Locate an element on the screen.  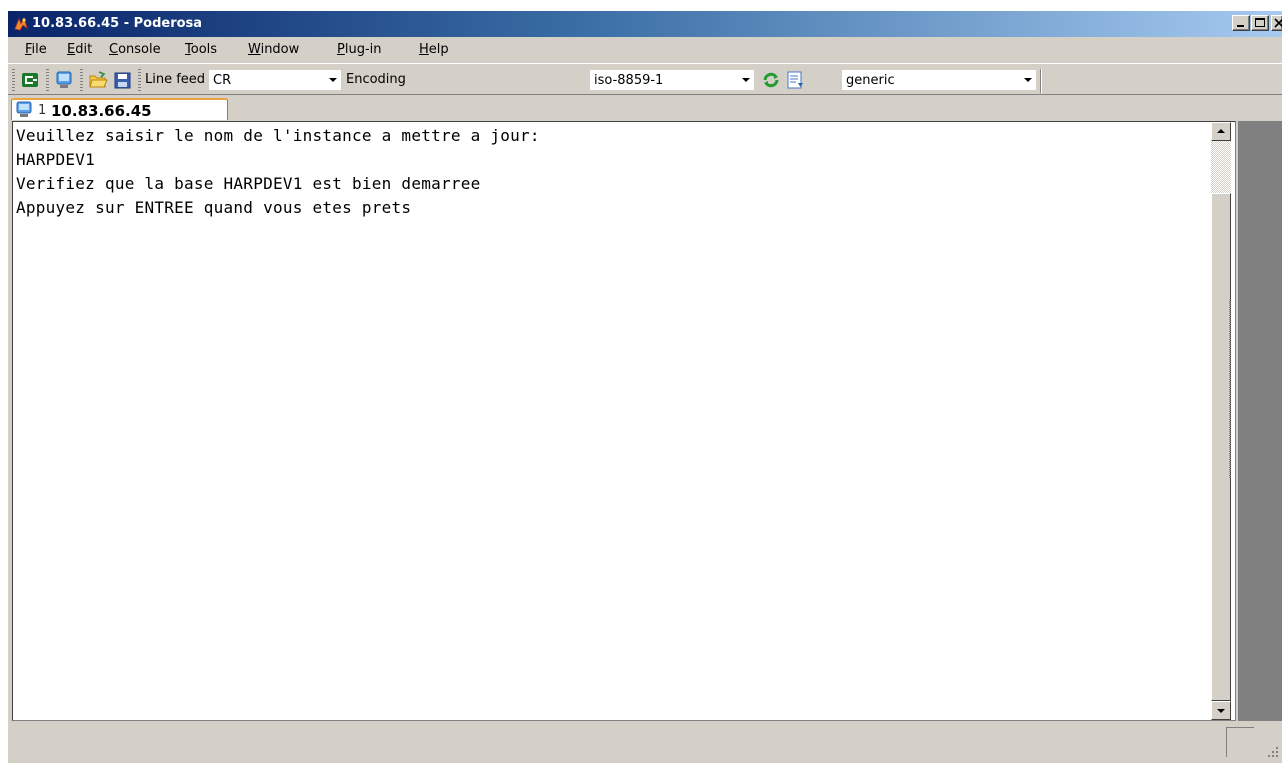
scroll-up-button is located at coordinates (1221, 131).